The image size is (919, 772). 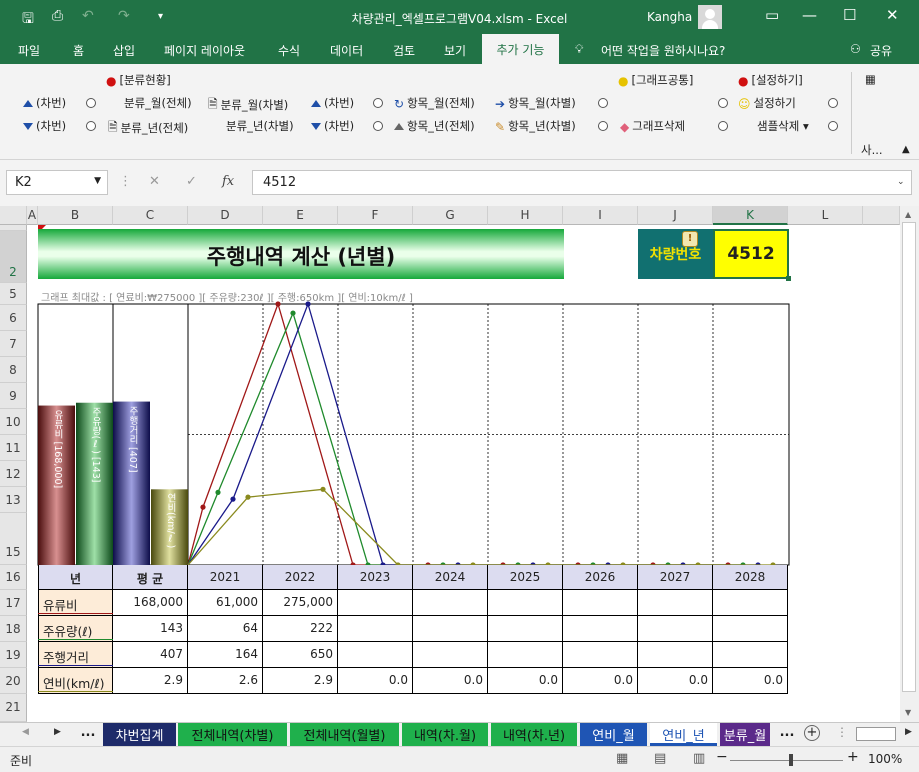 I want to click on add-sheet-icon: +, so click(x=812, y=733).